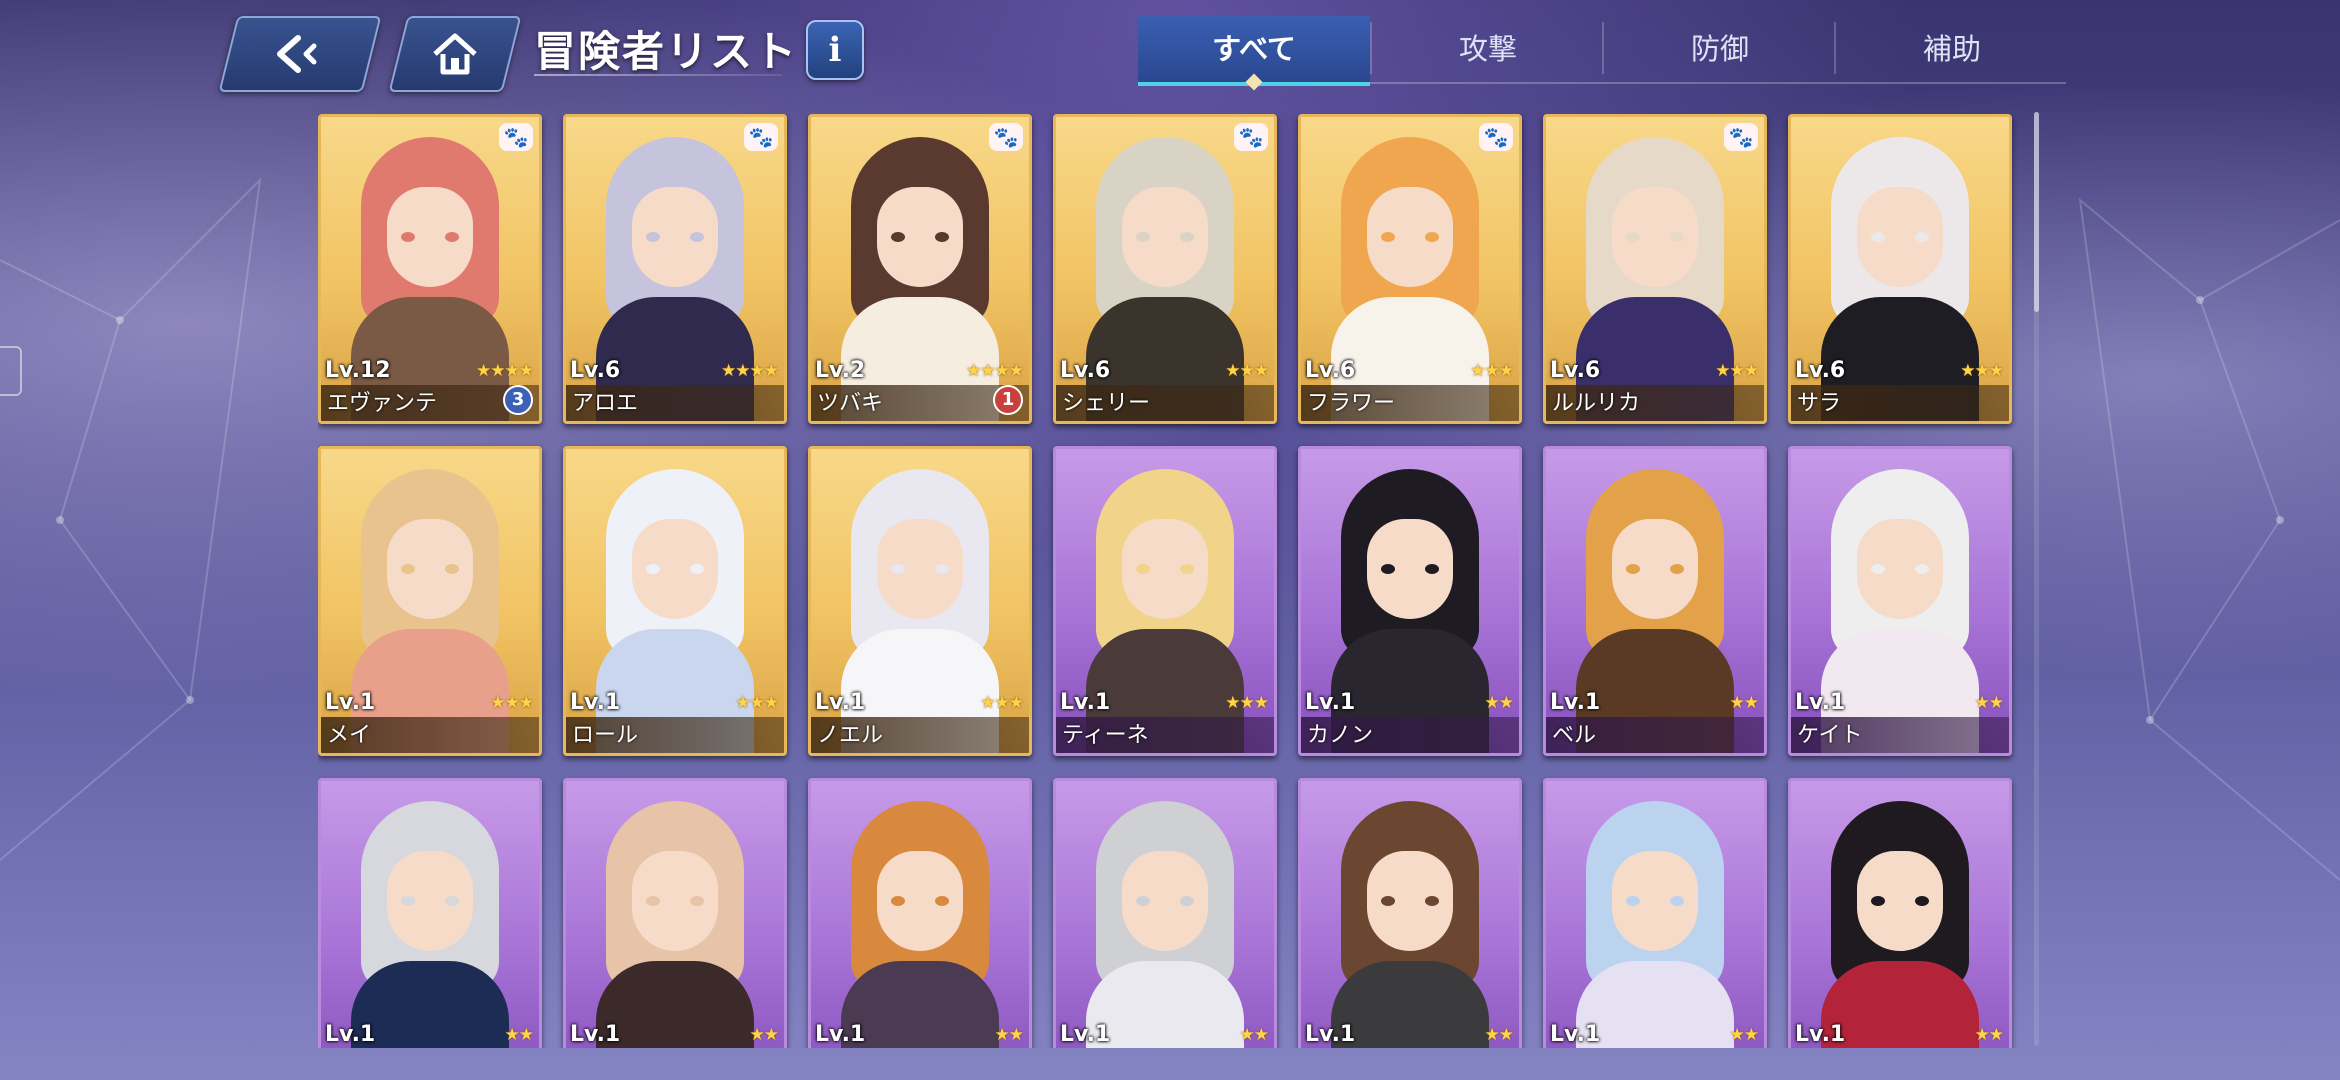 This screenshot has width=2340, height=1080. I want to click on character-name: ロール, so click(605, 735).